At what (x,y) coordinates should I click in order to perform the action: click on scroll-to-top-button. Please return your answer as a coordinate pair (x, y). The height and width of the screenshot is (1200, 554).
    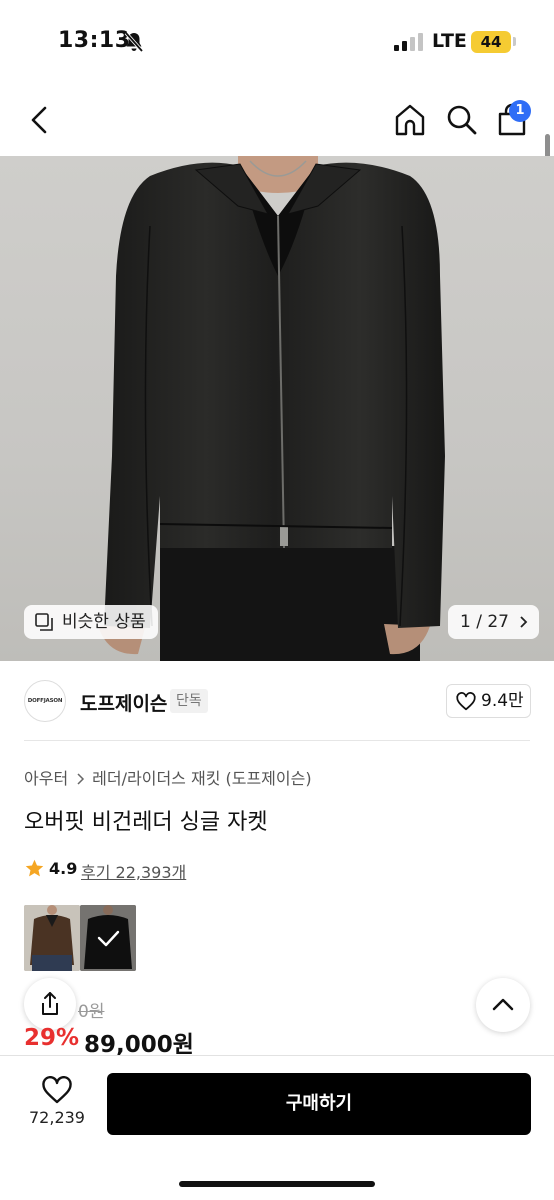
    Looking at the image, I should click on (503, 1005).